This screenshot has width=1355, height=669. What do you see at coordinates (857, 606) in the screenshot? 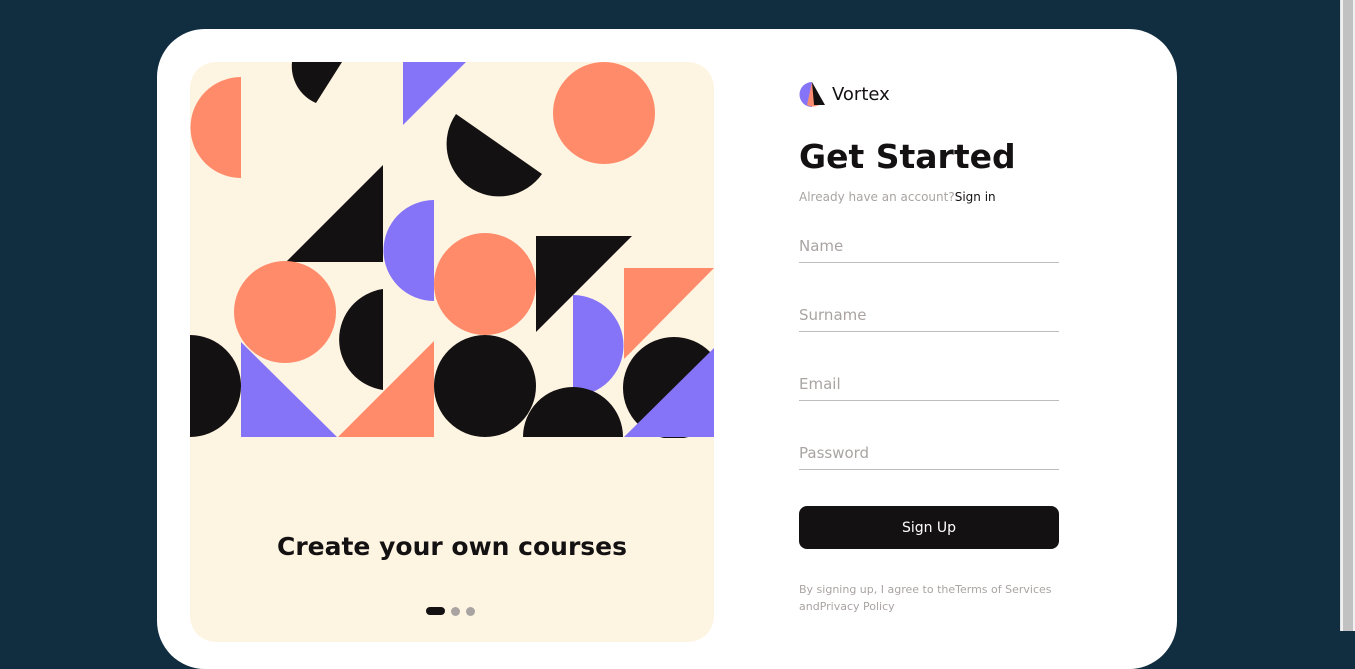
I see `privacy-link: Privacy Policy` at bounding box center [857, 606].